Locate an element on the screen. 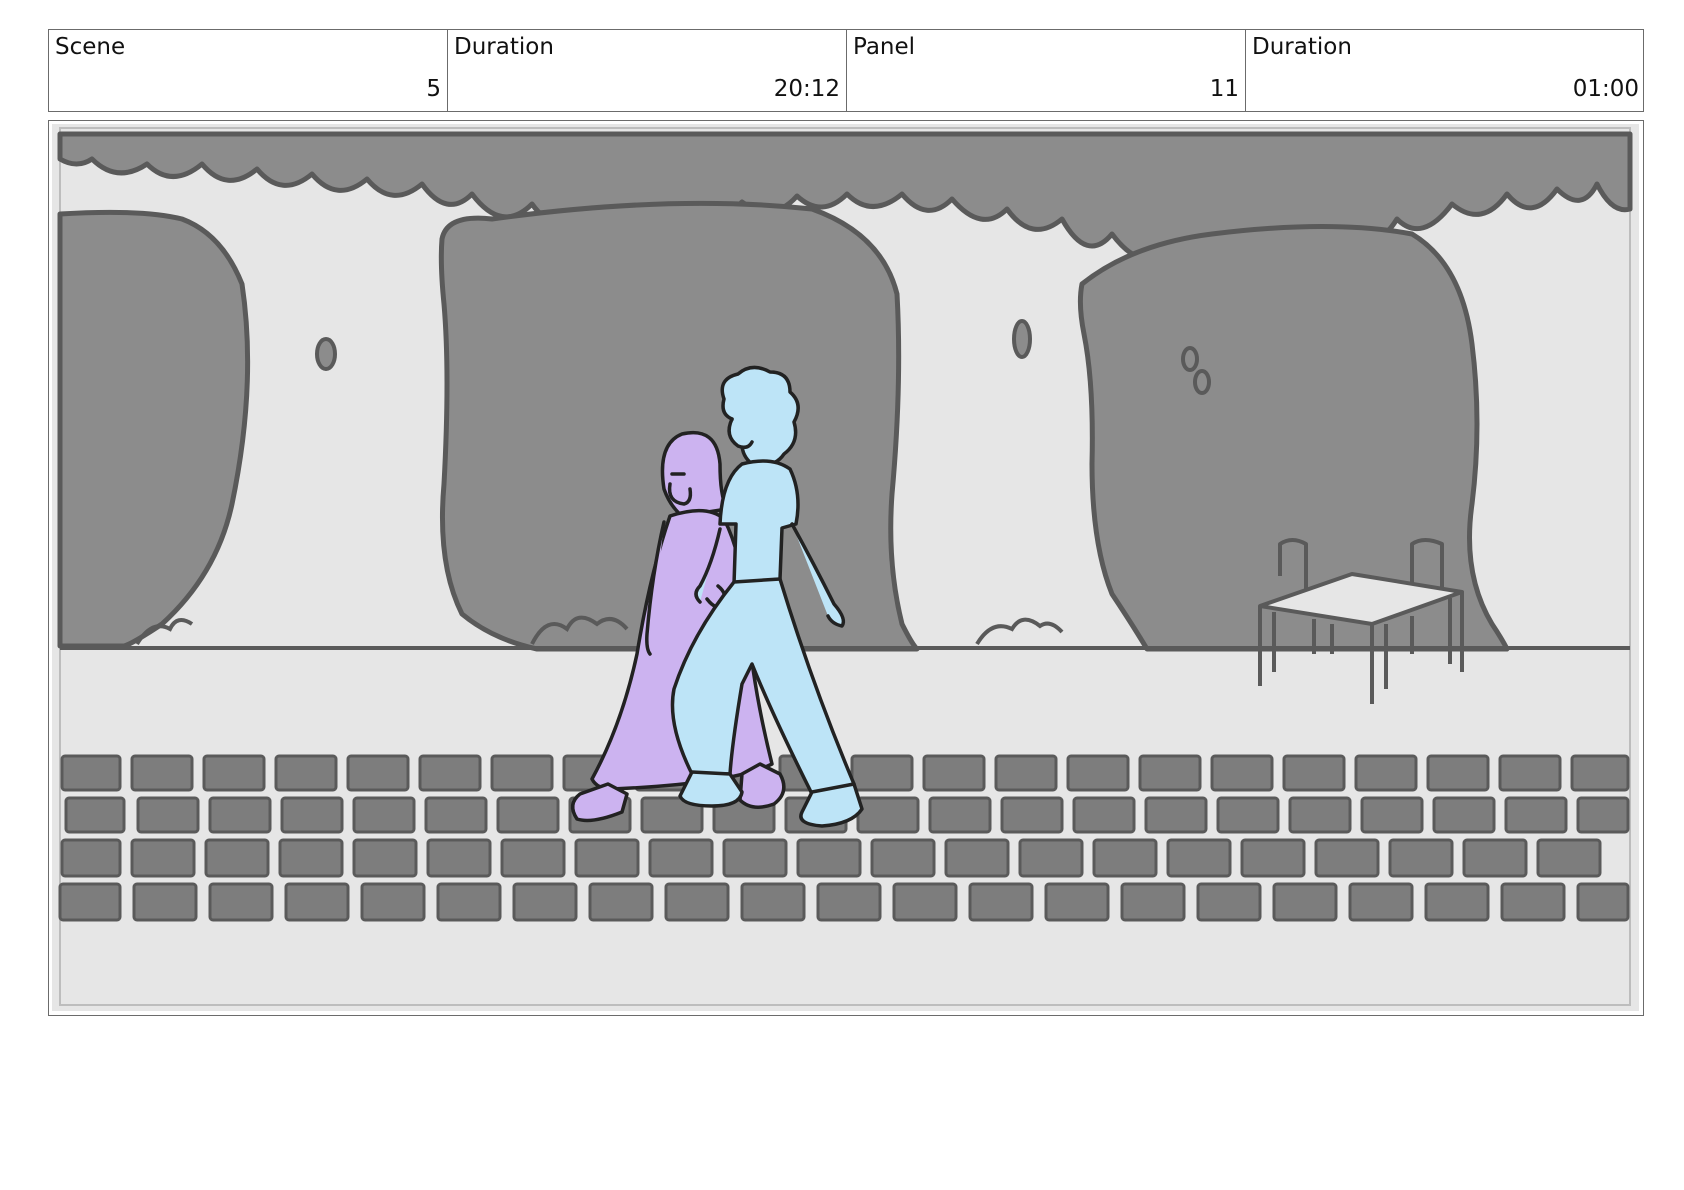  scene-duration-label: Duration is located at coordinates (504, 47).